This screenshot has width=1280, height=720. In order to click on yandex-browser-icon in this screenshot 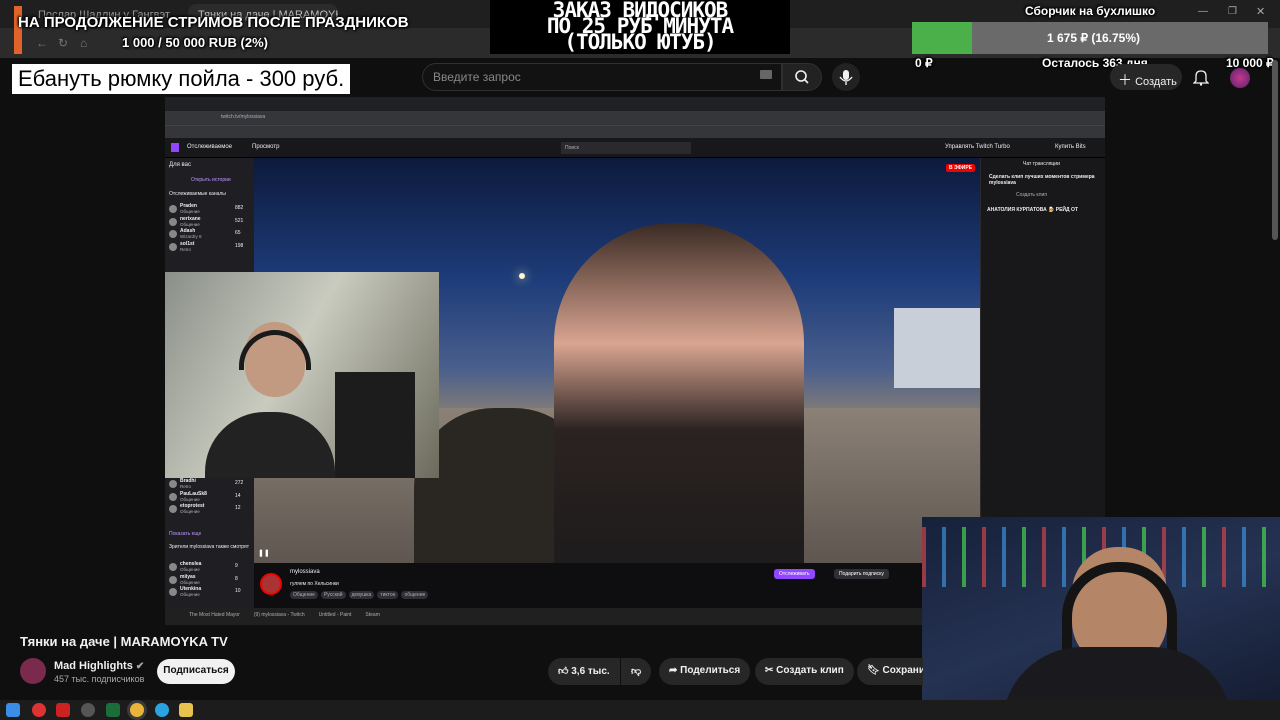, I will do `click(39, 710)`.